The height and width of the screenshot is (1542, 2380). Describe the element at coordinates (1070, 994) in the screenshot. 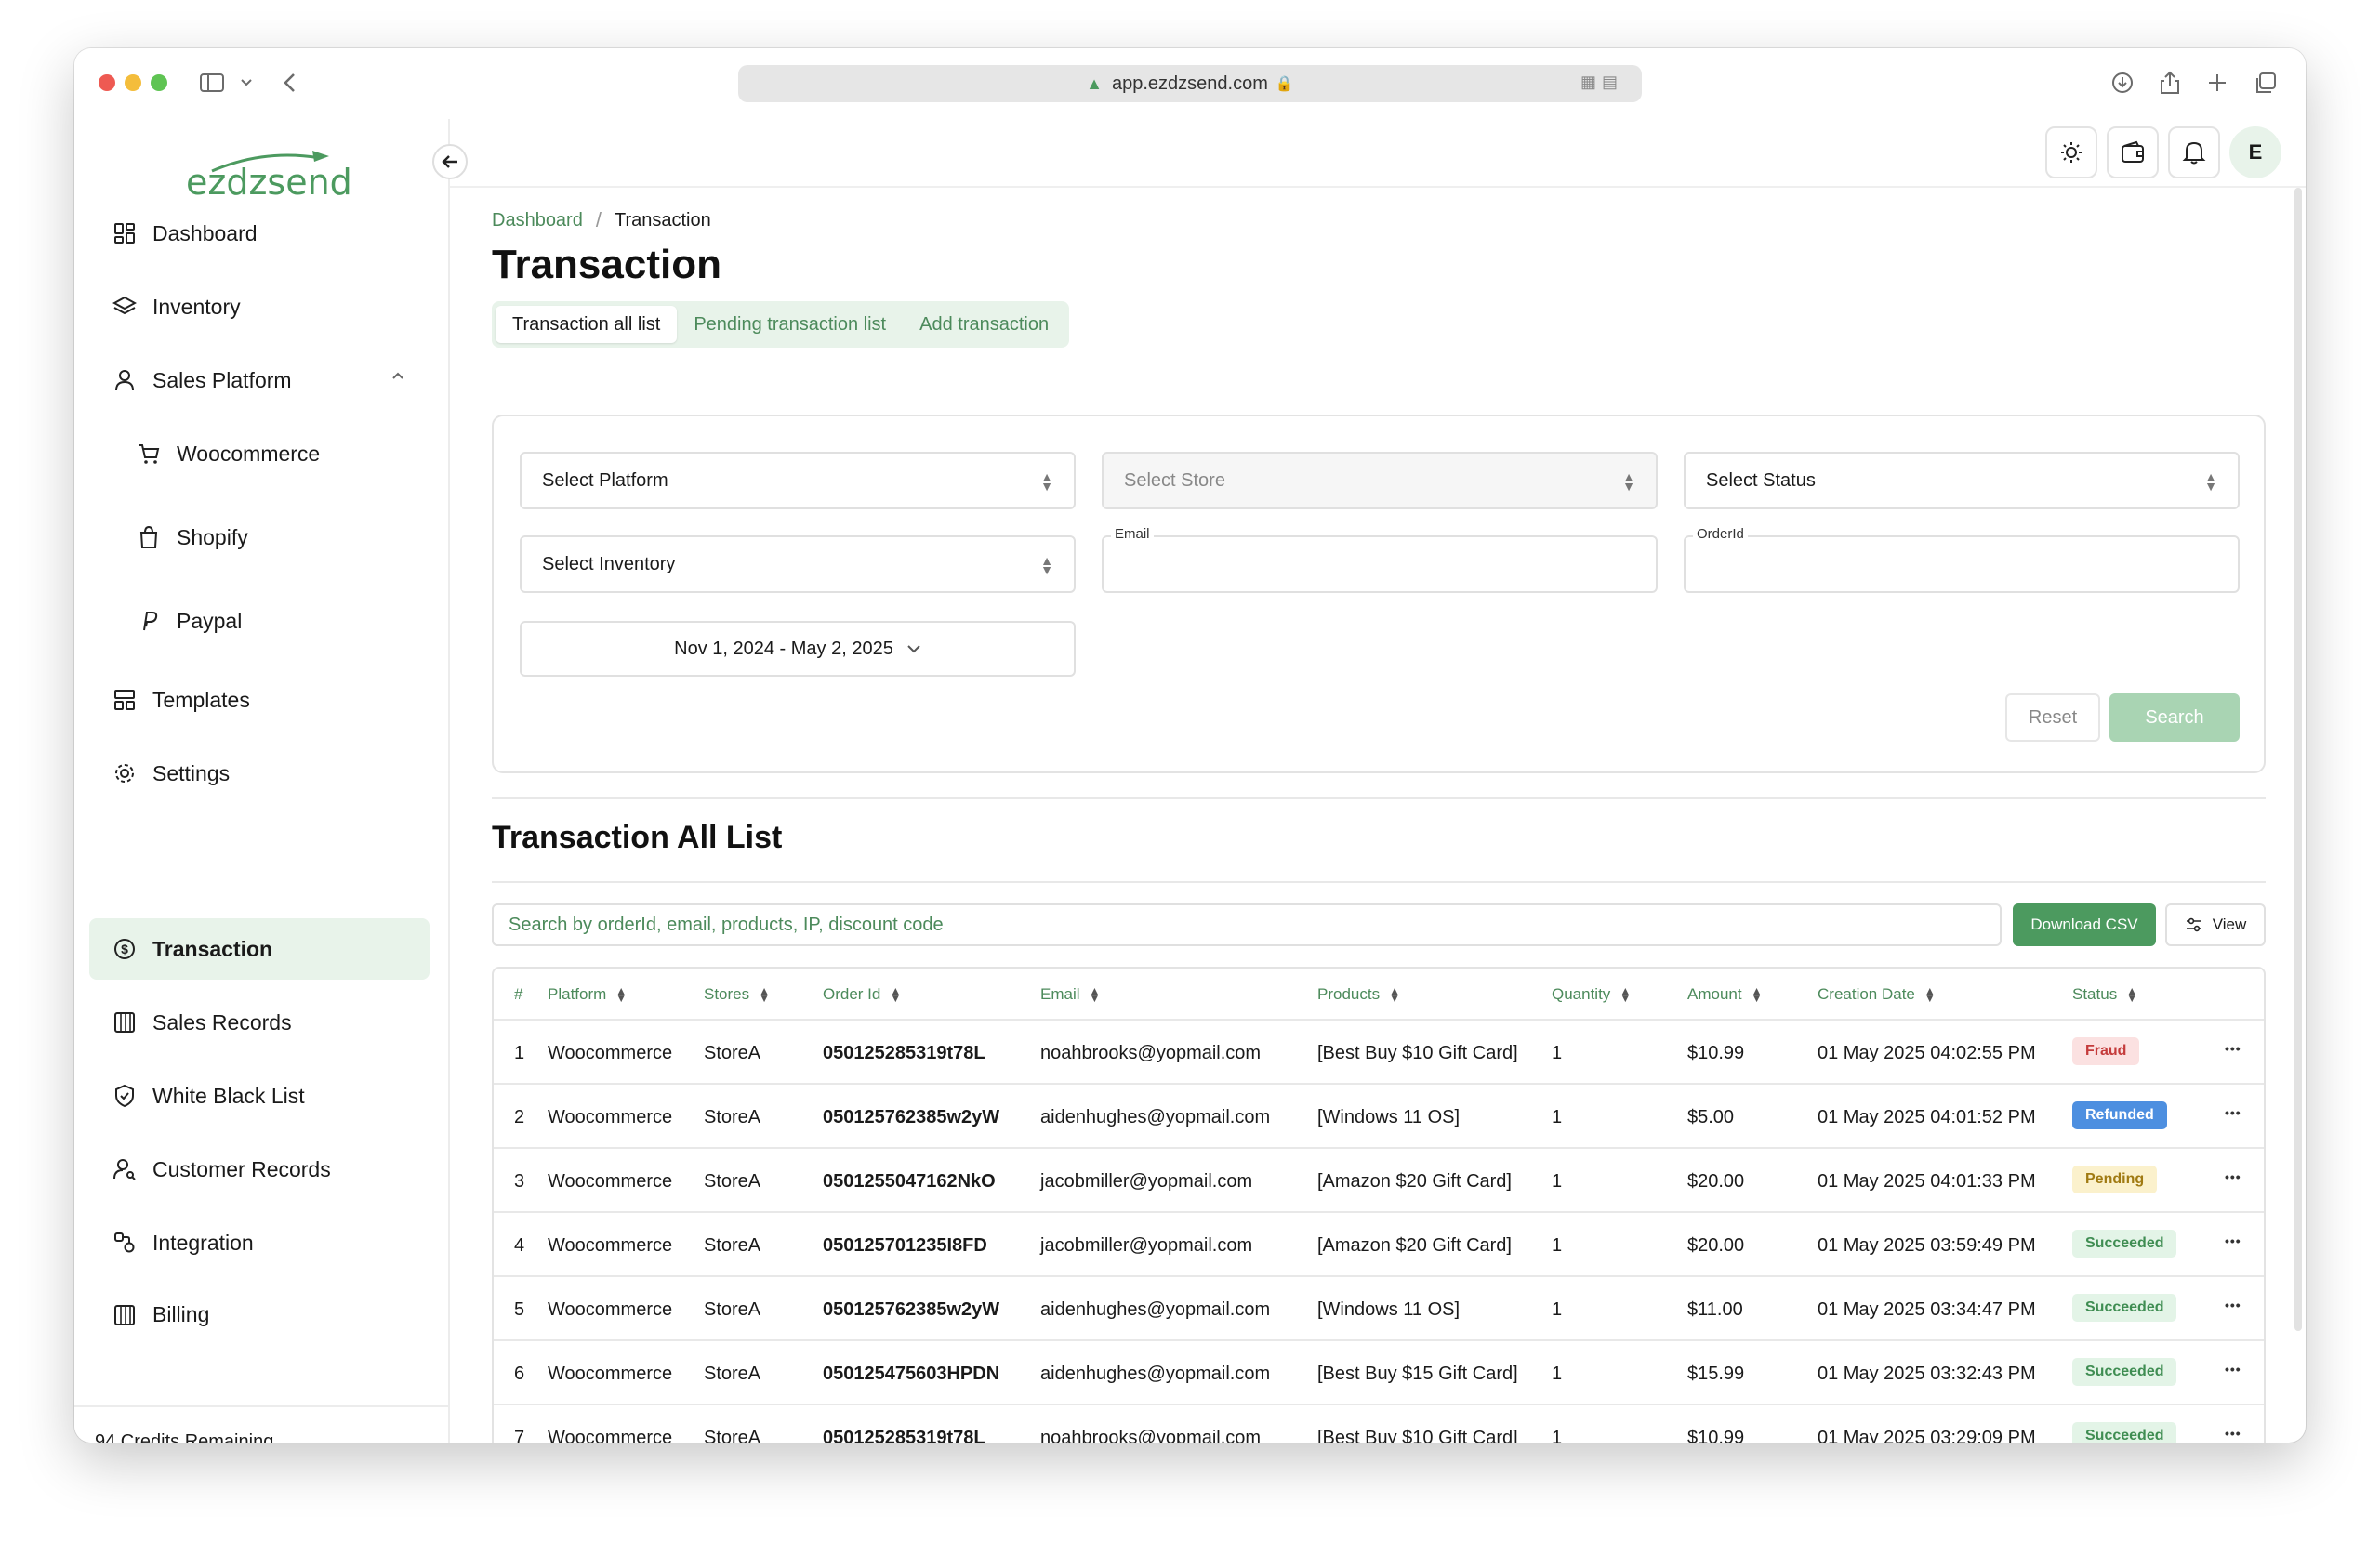

I see `column-header-email: Email ▲ ▼` at that location.